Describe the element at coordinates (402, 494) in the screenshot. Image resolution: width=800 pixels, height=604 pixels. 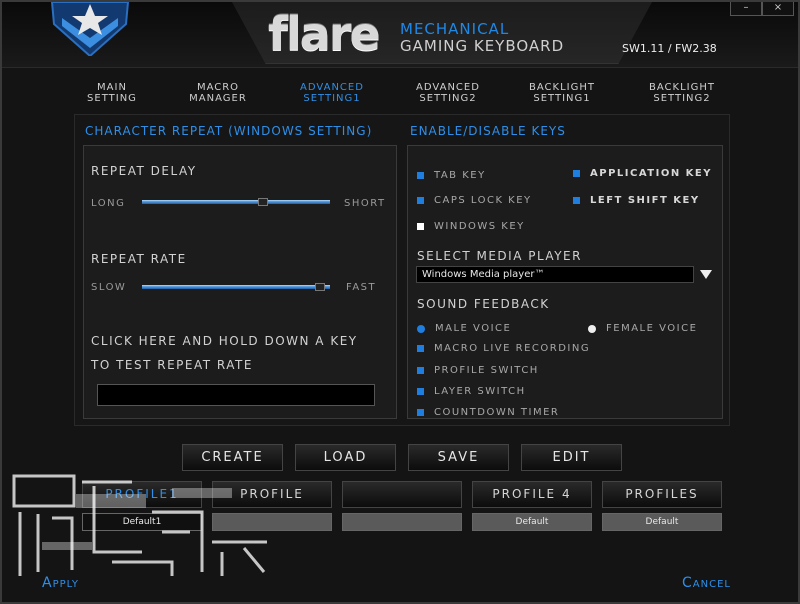
I see `profile-3-button` at that location.